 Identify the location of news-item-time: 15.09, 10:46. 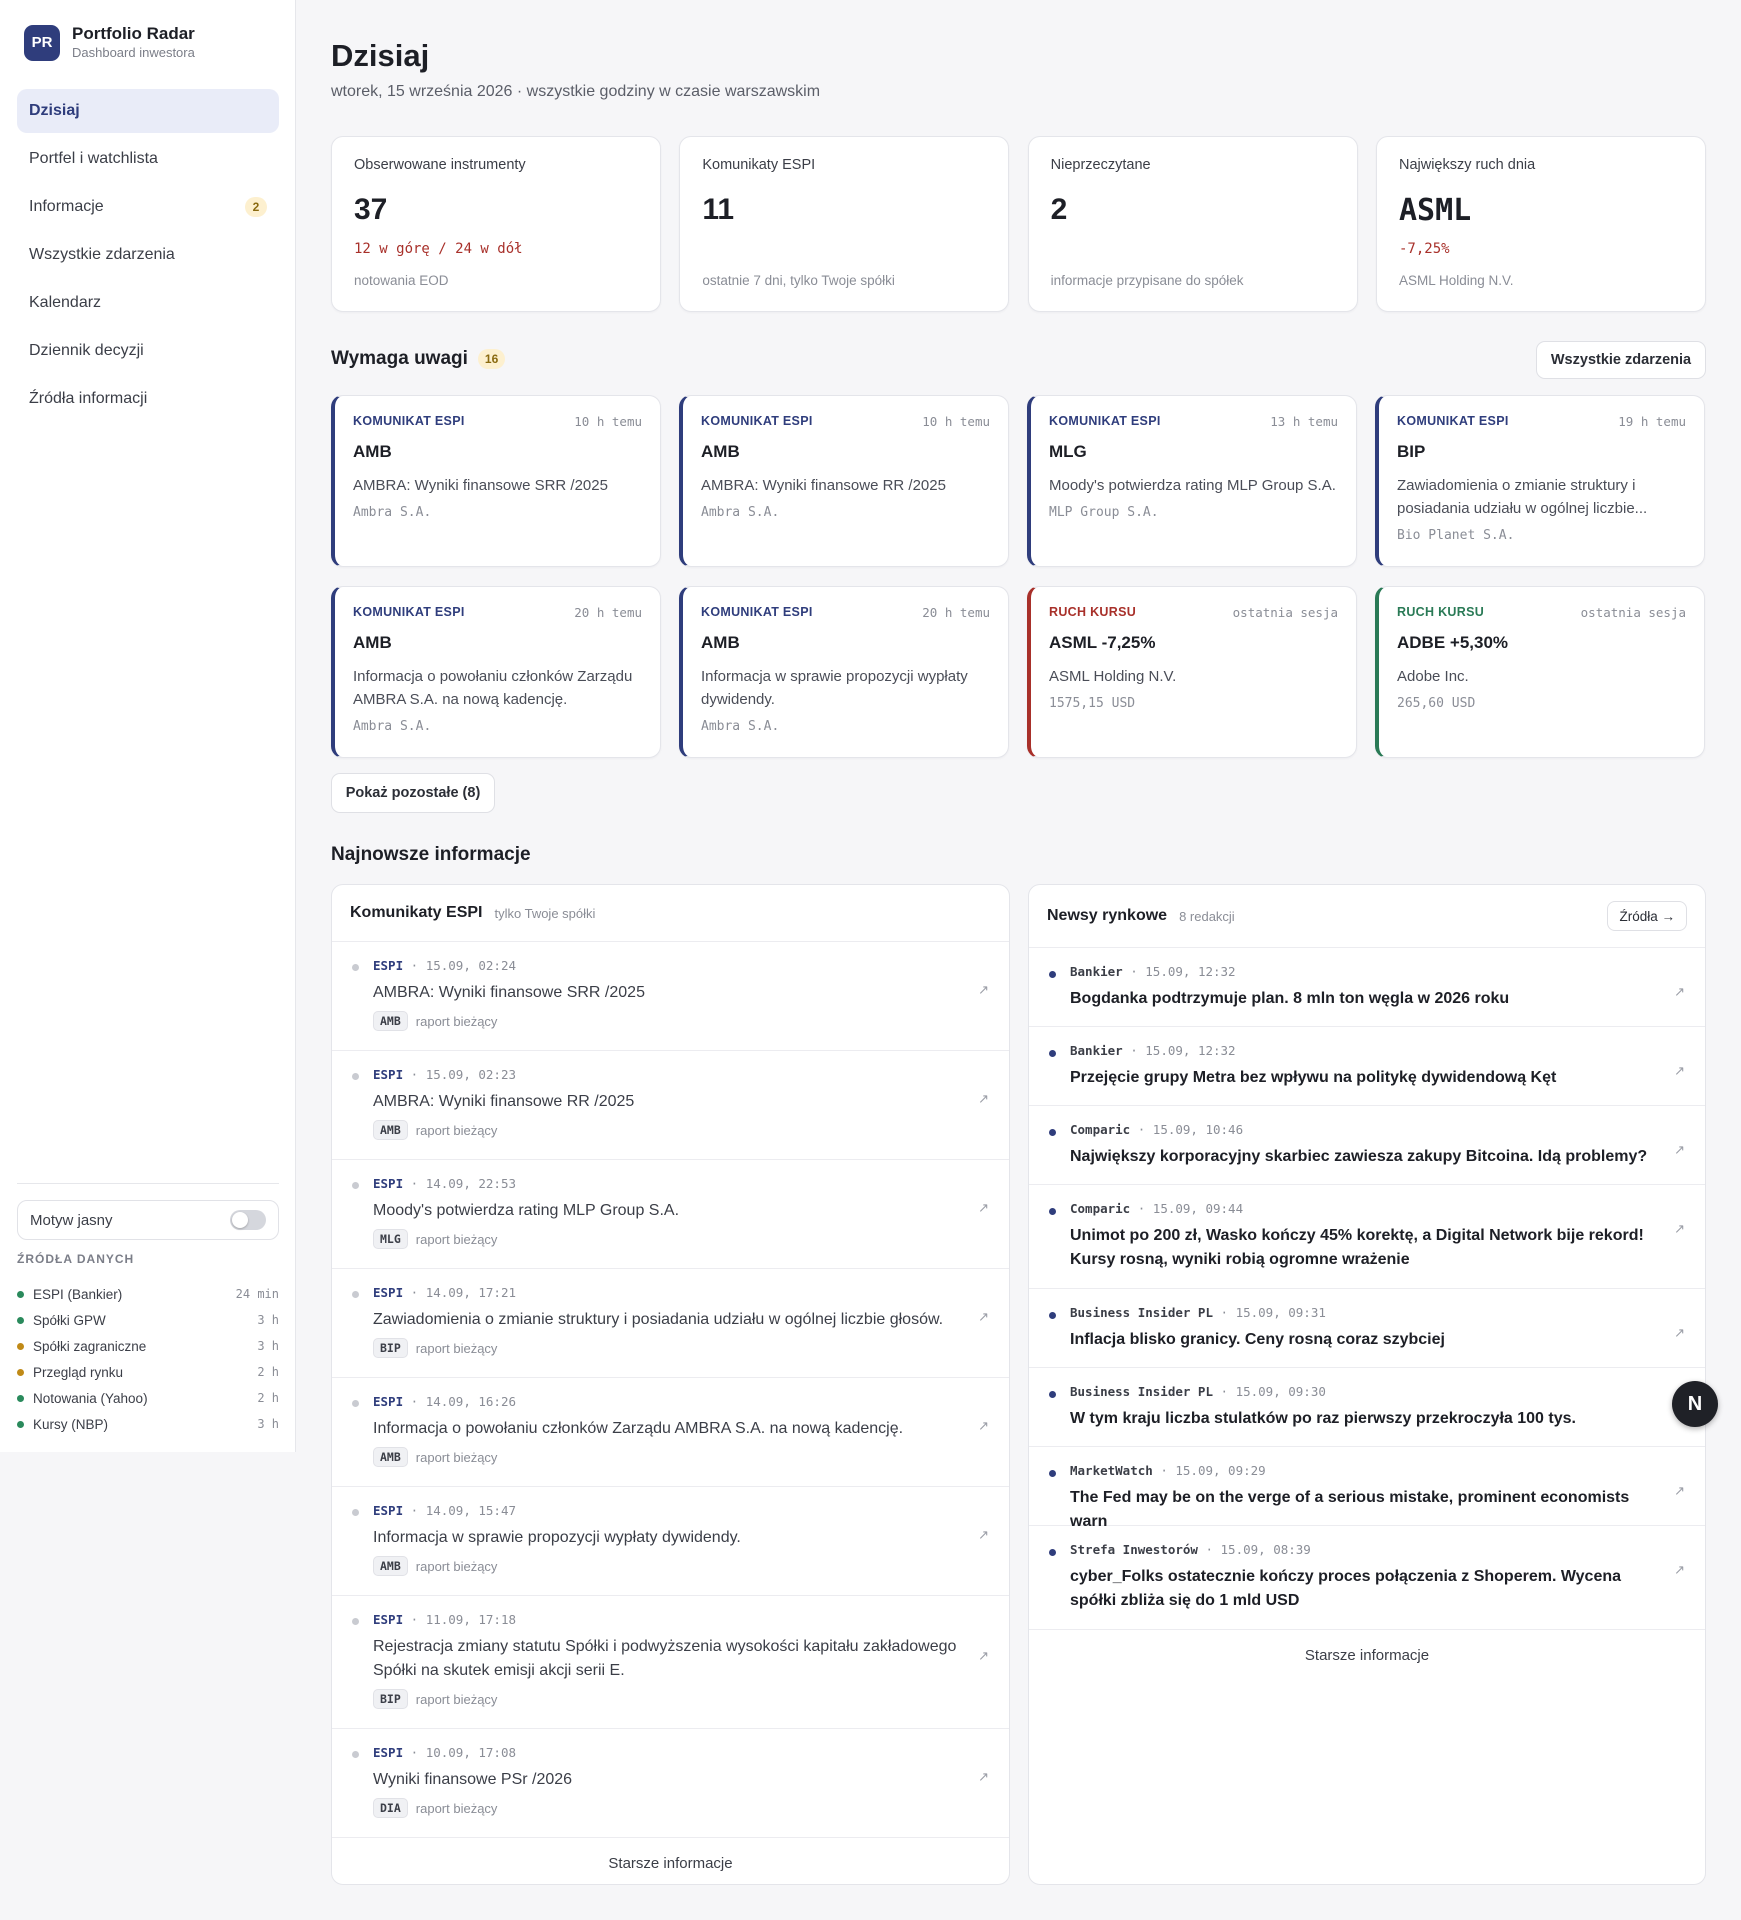
(1198, 1129).